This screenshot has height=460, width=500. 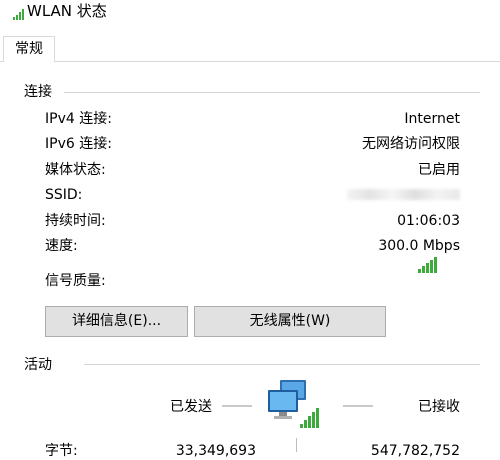 What do you see at coordinates (250, 49) in the screenshot?
I see `tab-strip: 常规` at bounding box center [250, 49].